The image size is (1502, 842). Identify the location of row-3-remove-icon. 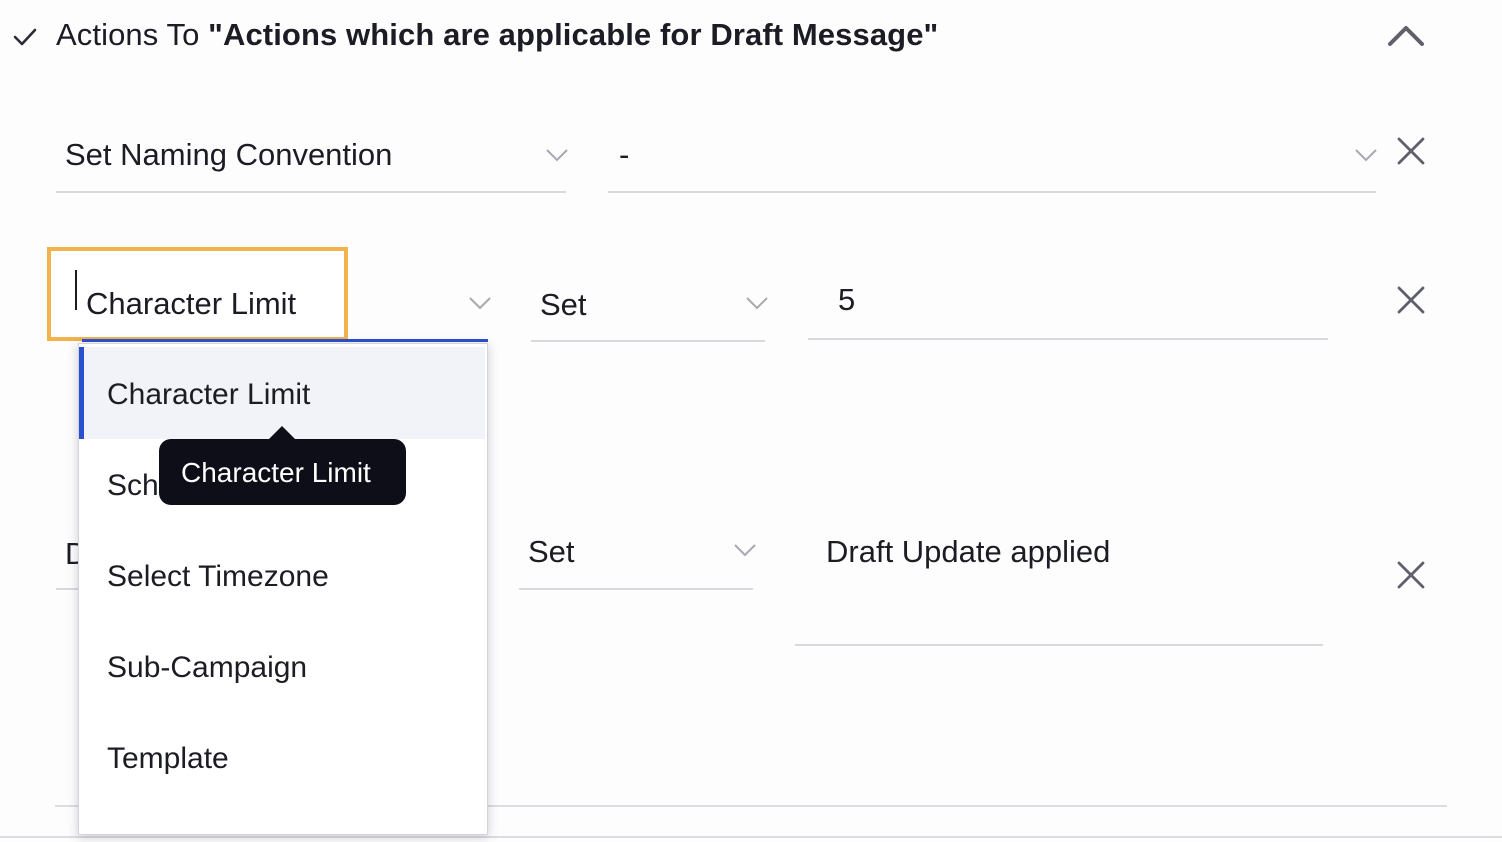
(1411, 575).